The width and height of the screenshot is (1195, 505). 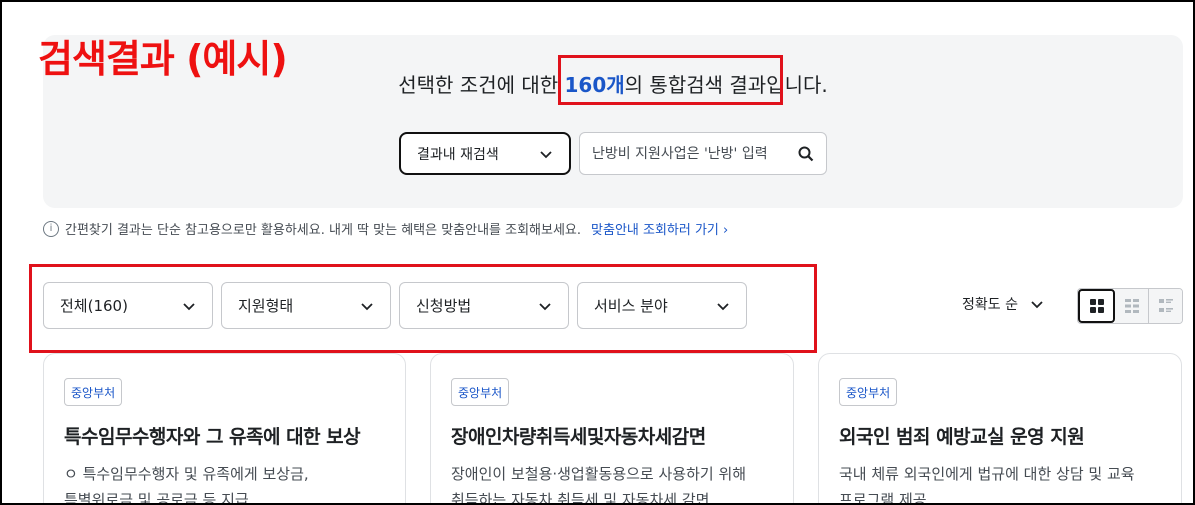 What do you see at coordinates (481, 85) in the screenshot?
I see `summary-prefix: 선택한 조건에 대한` at bounding box center [481, 85].